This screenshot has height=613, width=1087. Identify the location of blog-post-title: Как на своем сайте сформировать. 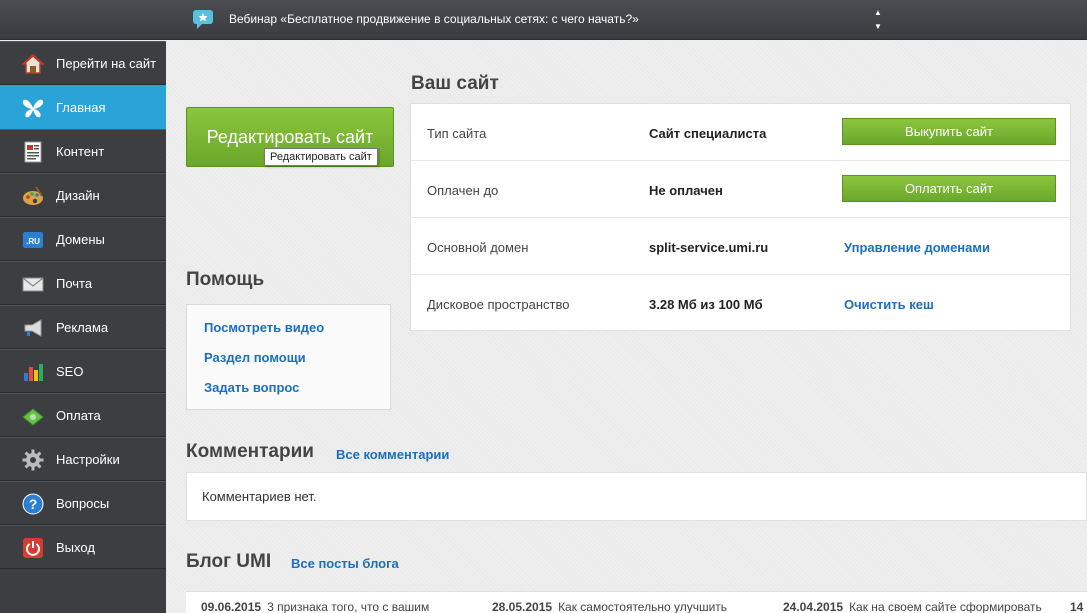
(945, 606).